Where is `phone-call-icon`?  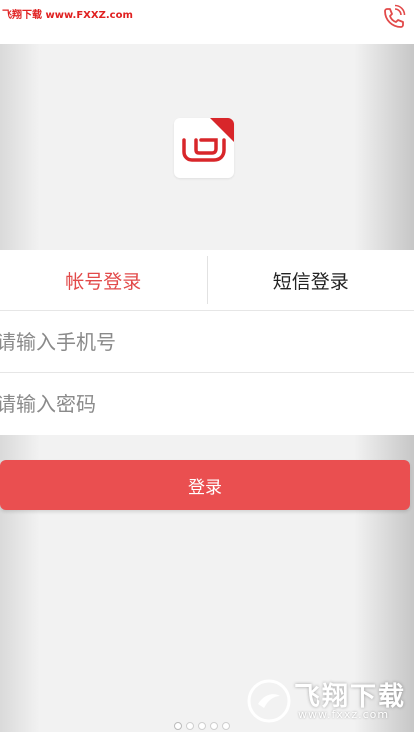
phone-call-icon is located at coordinates (393, 17).